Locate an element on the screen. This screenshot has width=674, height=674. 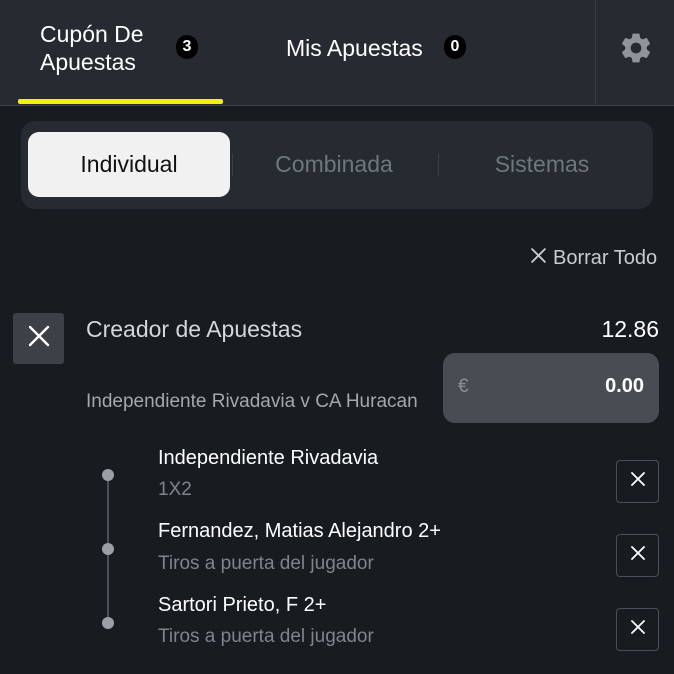
header-divider is located at coordinates (595, 53).